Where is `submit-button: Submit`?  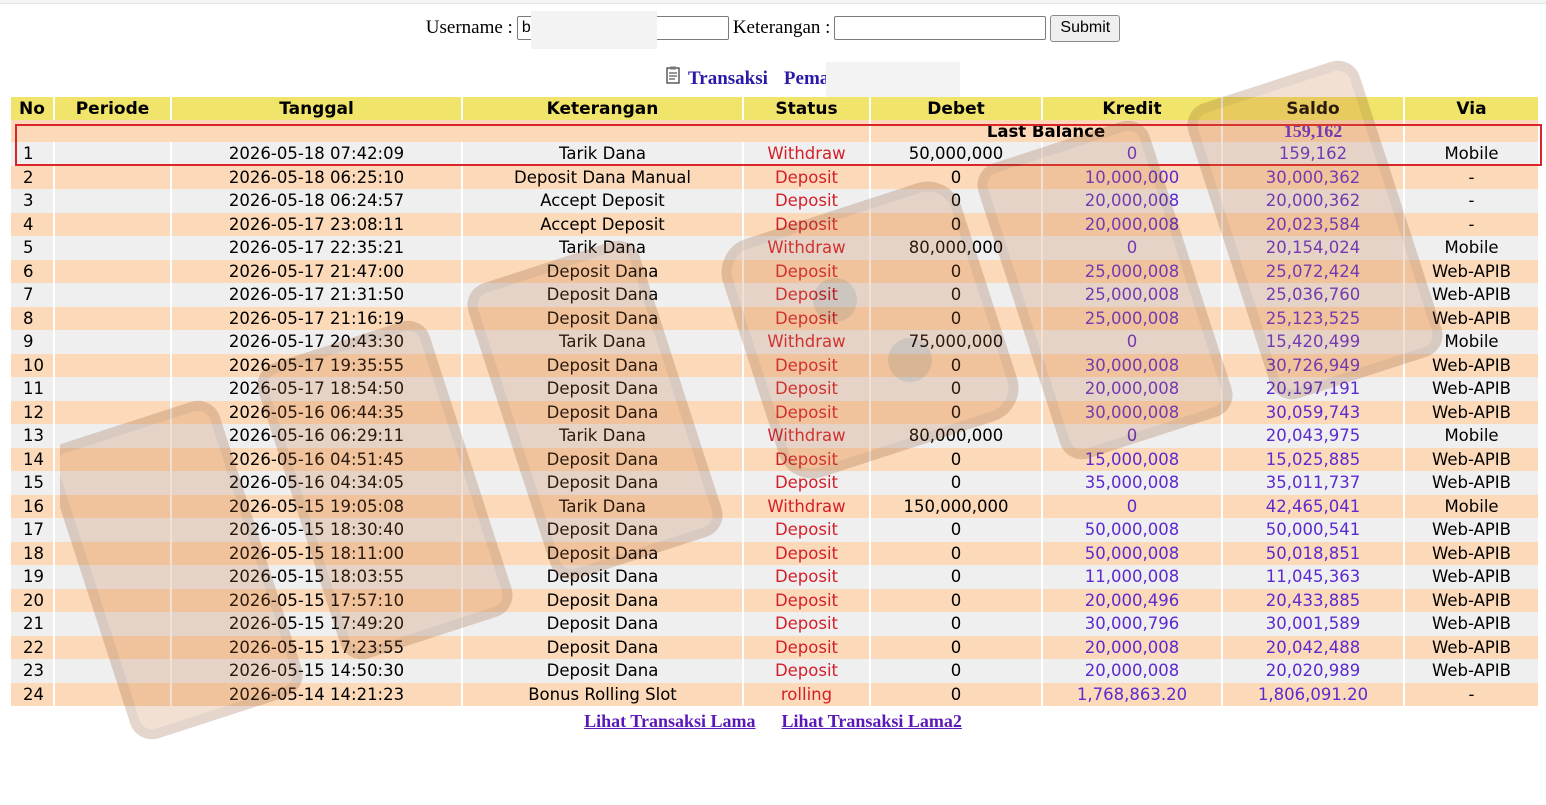 submit-button: Submit is located at coordinates (1085, 28).